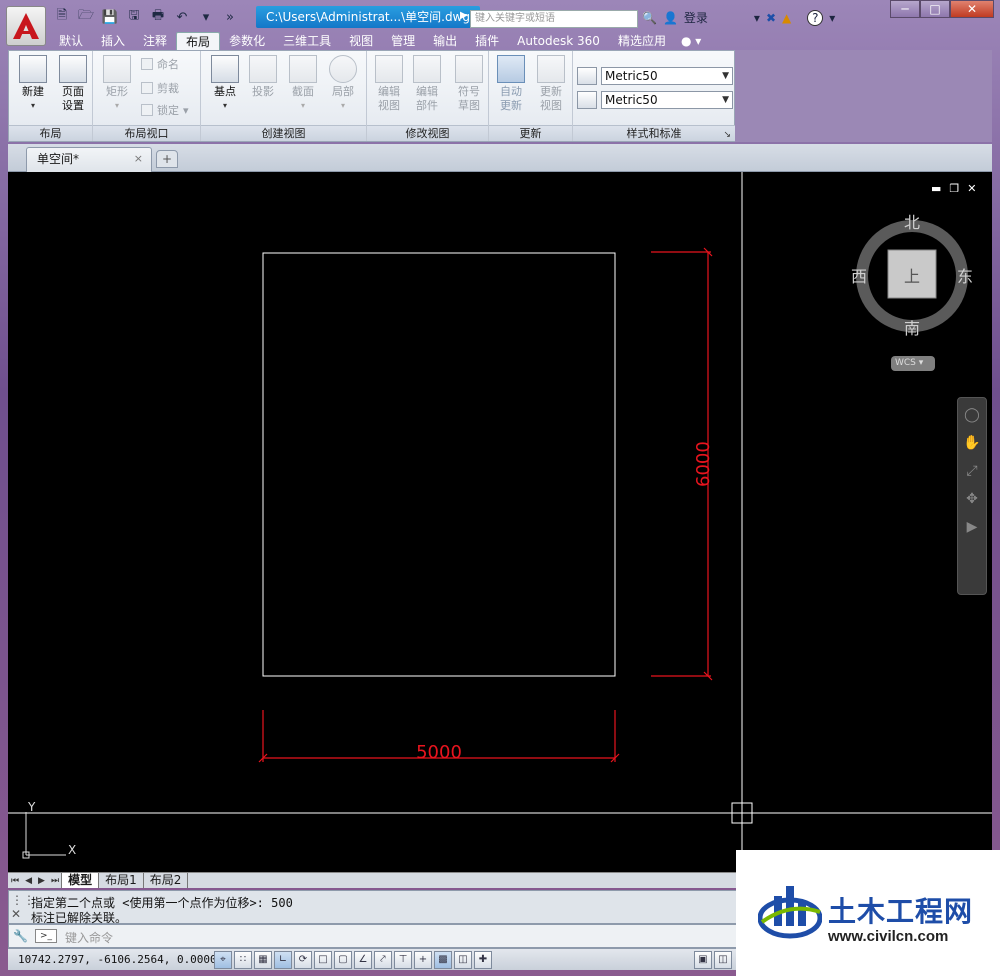 The width and height of the screenshot is (1000, 976). Describe the element at coordinates (15, 881) in the screenshot. I see `first-tab-icon: ⏮` at that location.